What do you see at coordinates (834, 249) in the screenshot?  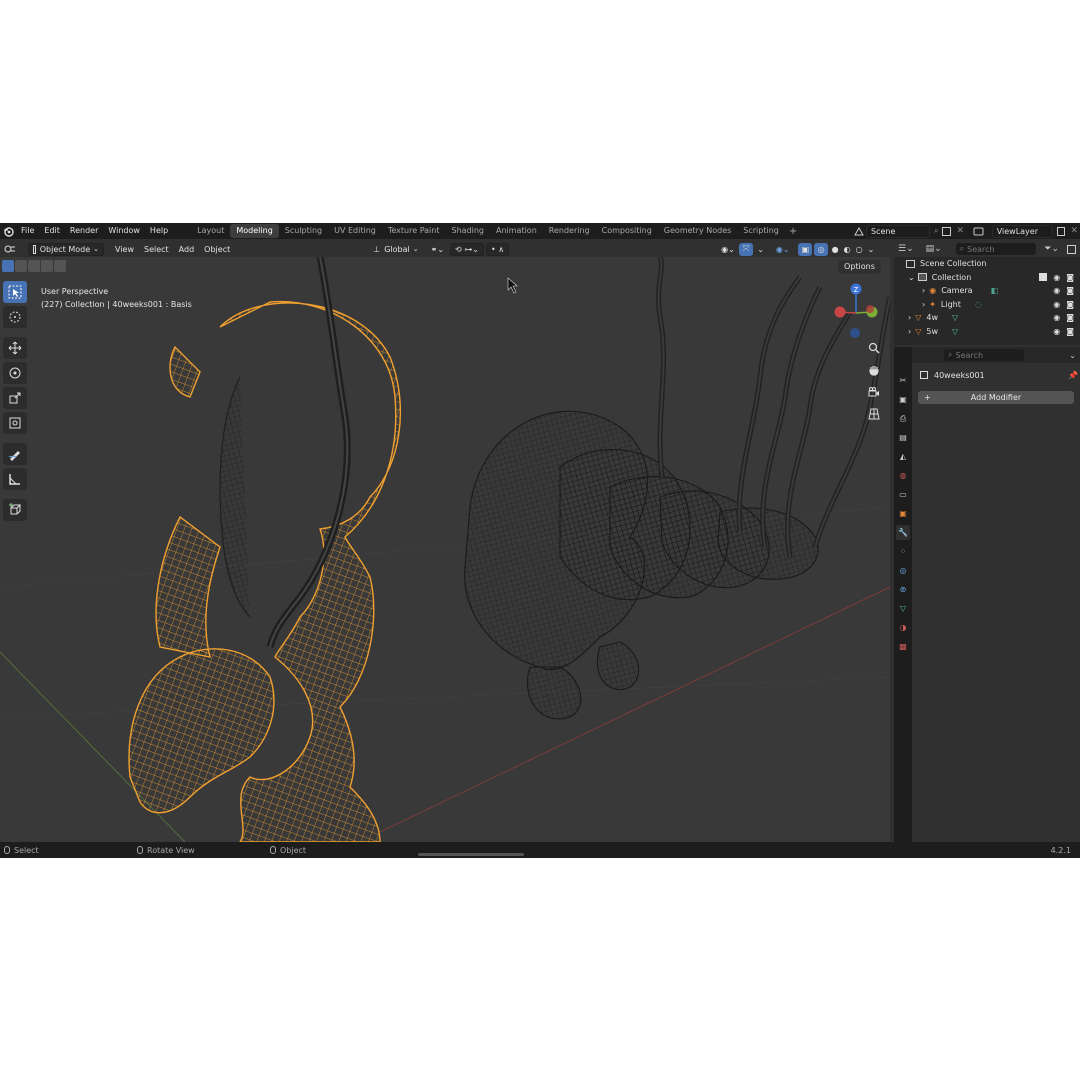 I see `solid-shading-button: ●` at bounding box center [834, 249].